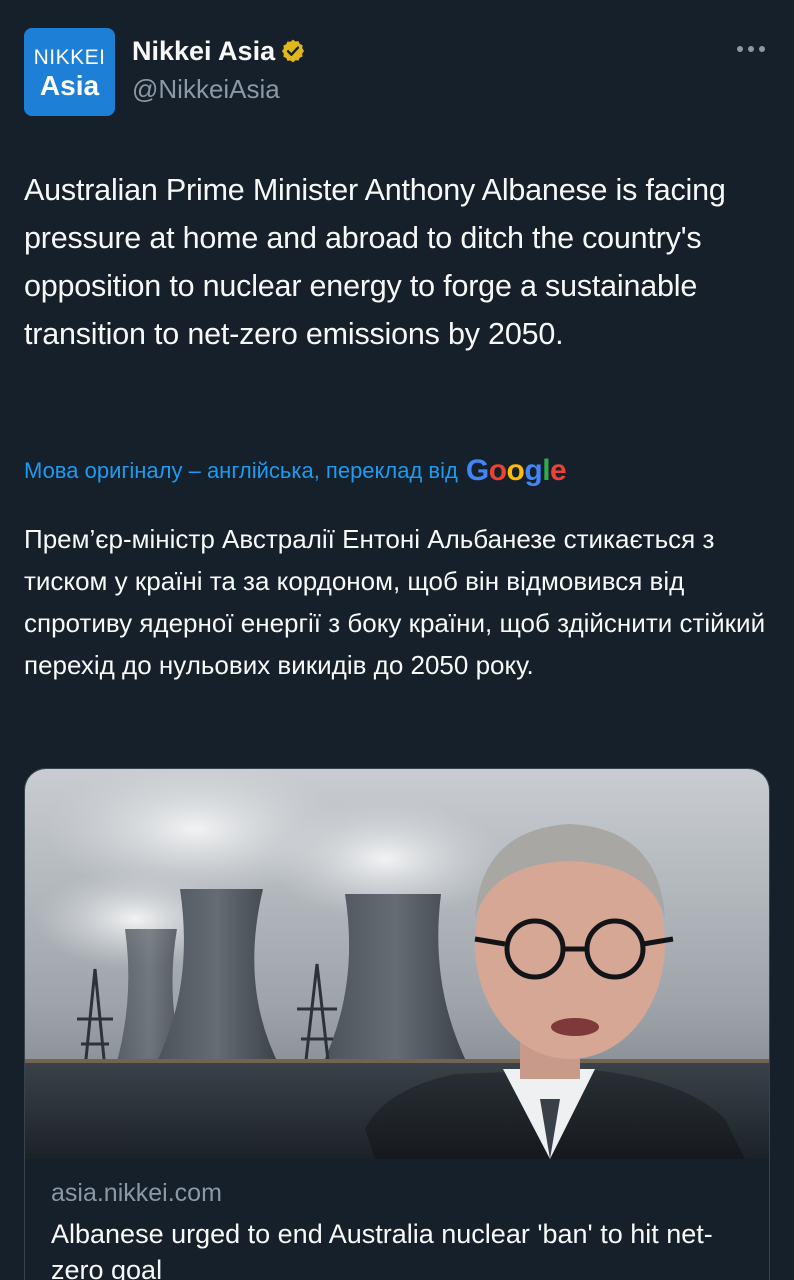 This screenshot has width=794, height=1280. I want to click on avatar-brand-line2: Asia, so click(69, 85).